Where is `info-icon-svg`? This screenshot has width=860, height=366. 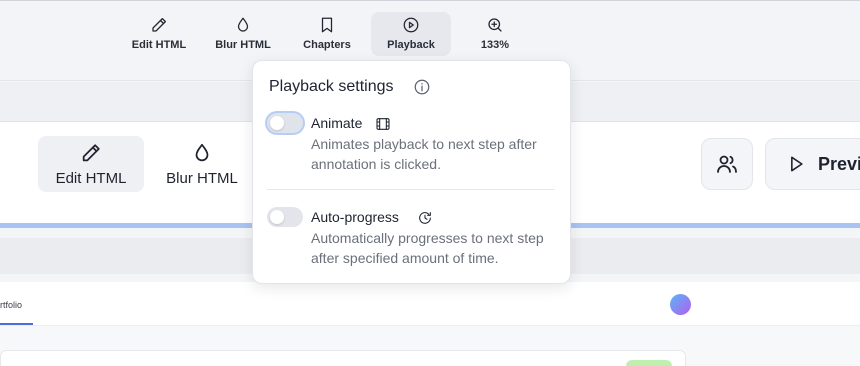
info-icon-svg is located at coordinates (422, 87).